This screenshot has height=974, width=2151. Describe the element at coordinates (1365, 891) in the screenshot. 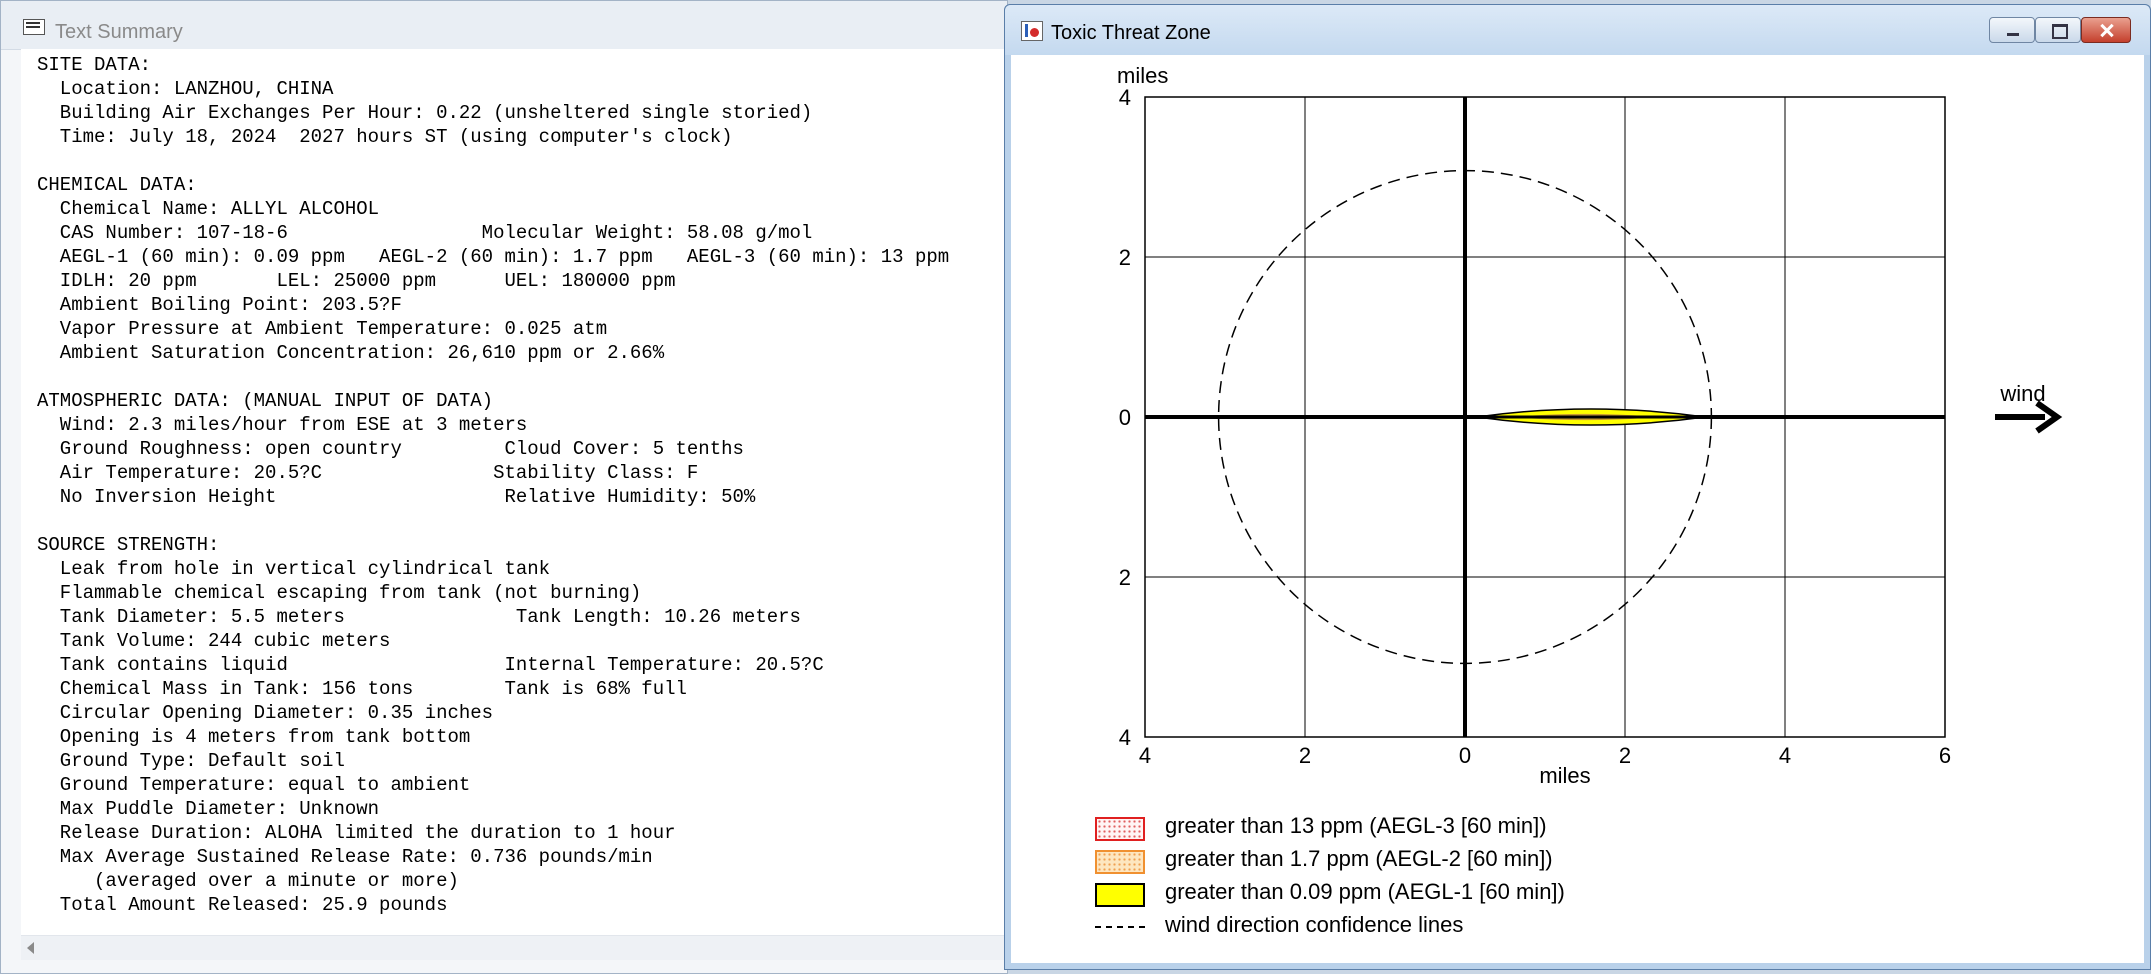

I see `legend-label-aegl1: greater than 0.09 ppm (AEGL-1 [60 min])` at that location.